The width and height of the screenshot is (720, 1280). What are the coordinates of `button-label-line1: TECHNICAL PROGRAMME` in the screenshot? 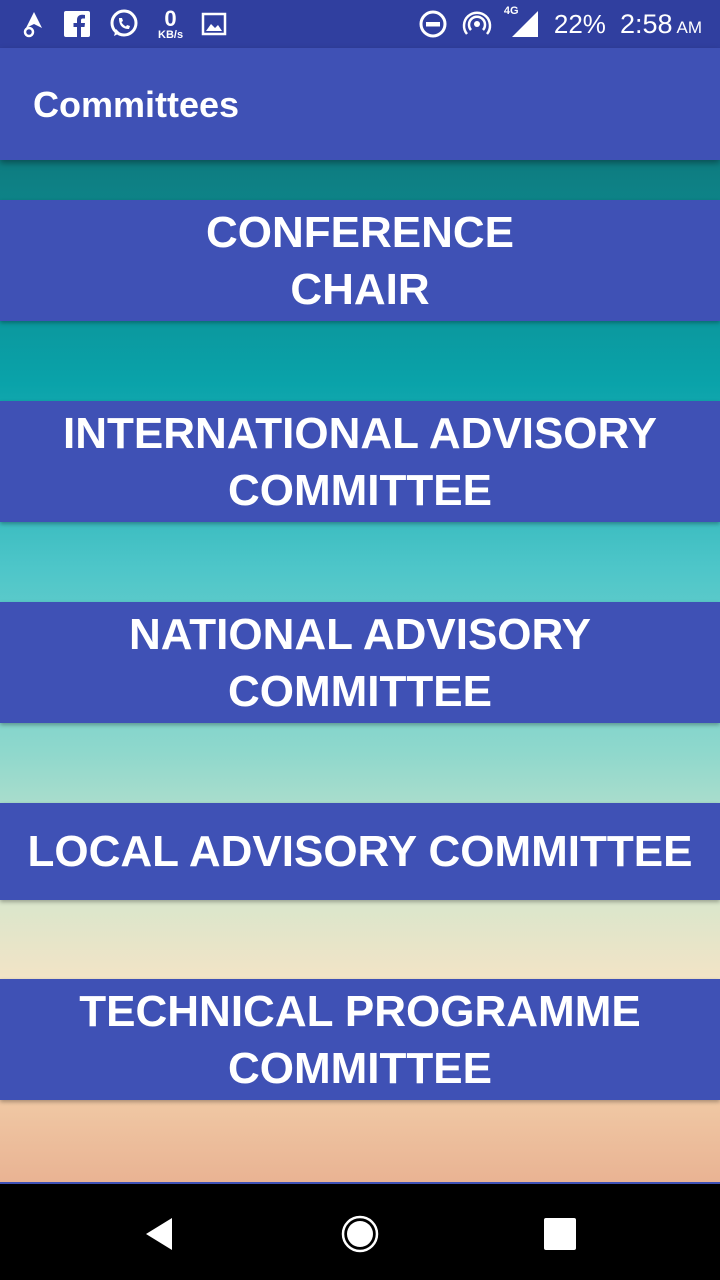 It's located at (360, 1011).